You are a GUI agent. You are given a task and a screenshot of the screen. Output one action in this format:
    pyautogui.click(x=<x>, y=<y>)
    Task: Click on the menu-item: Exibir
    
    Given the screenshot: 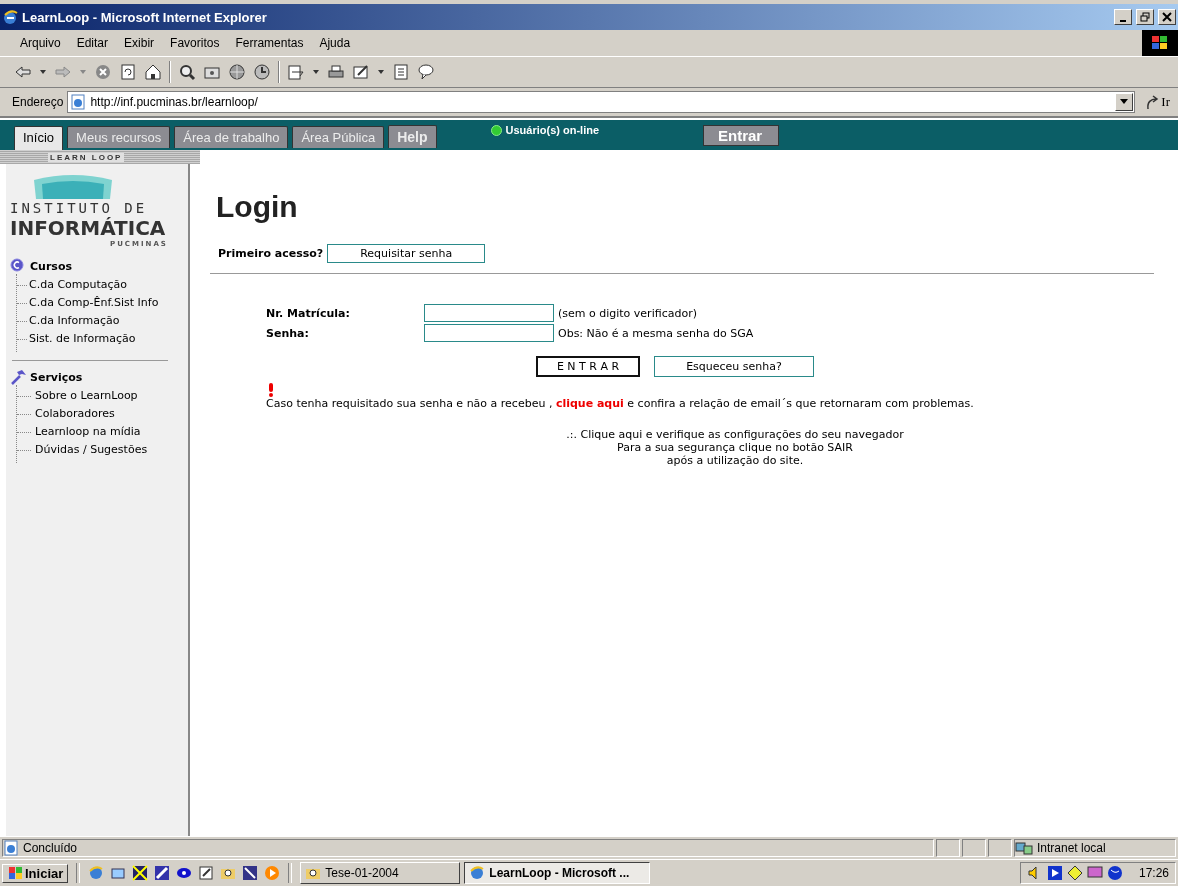 What is the action you would take?
    pyautogui.click(x=139, y=43)
    